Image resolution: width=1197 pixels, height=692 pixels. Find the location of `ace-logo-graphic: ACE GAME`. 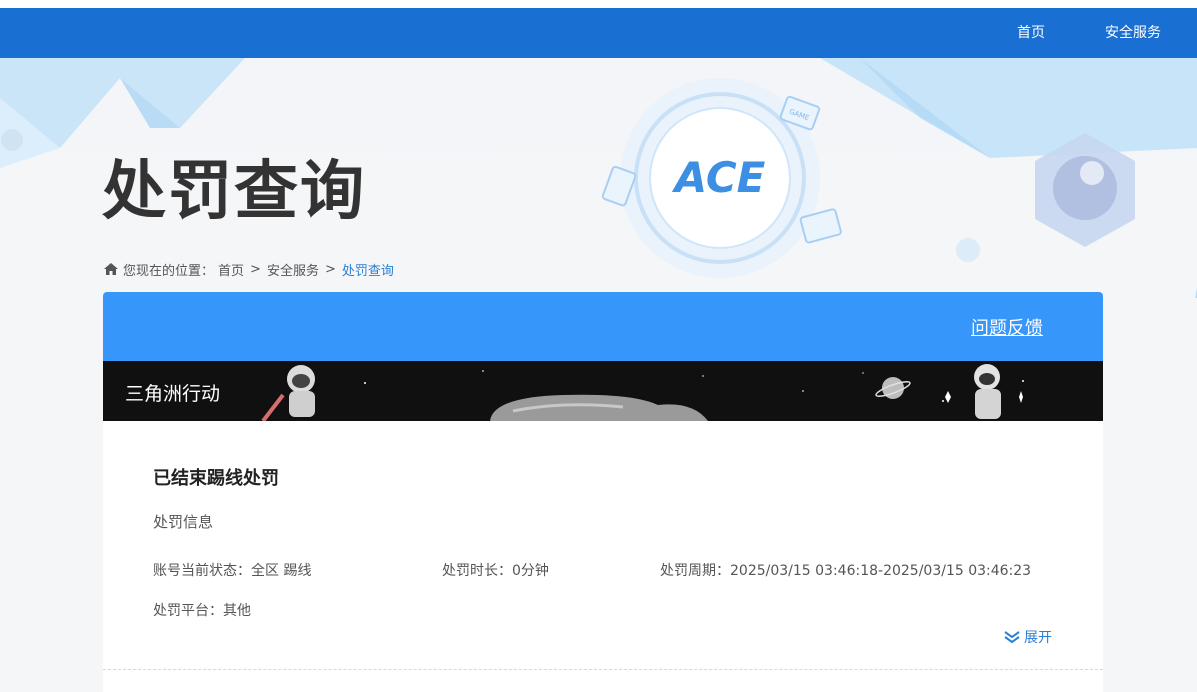

ace-logo-graphic: ACE GAME is located at coordinates (721, 178).